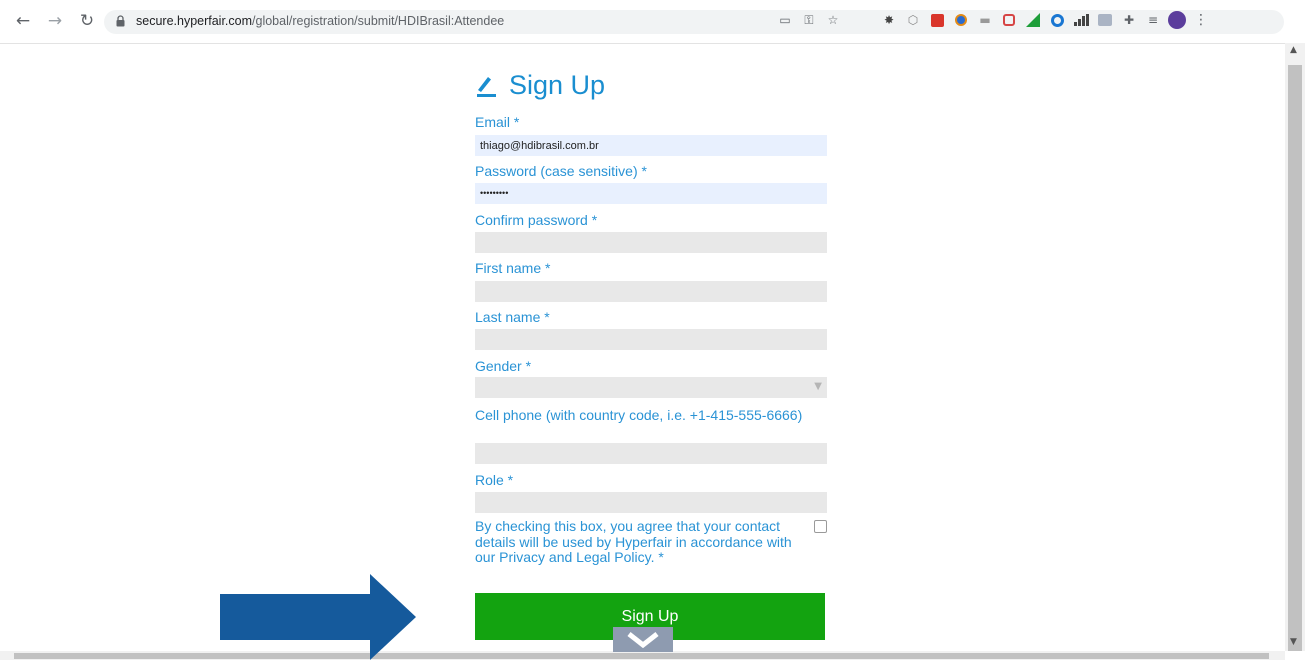 The image size is (1305, 660). What do you see at coordinates (1293, 642) in the screenshot?
I see `scroll-down-icon: ▼` at bounding box center [1293, 642].